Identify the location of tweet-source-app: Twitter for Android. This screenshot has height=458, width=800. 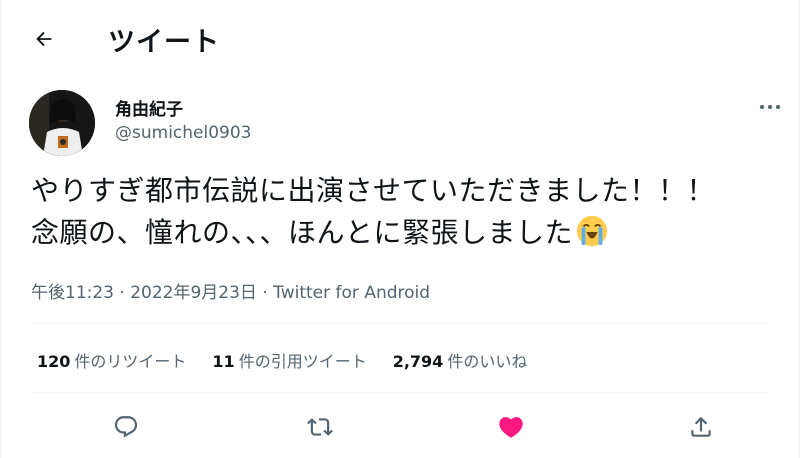
(351, 293).